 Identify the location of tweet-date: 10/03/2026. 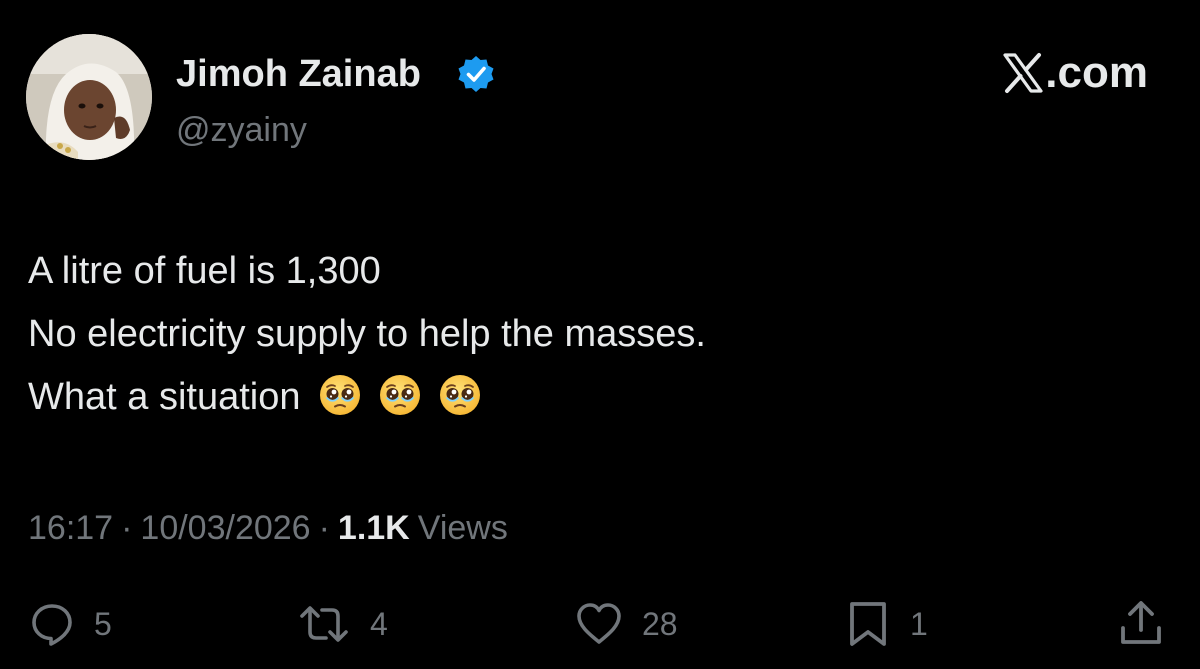
(225, 528).